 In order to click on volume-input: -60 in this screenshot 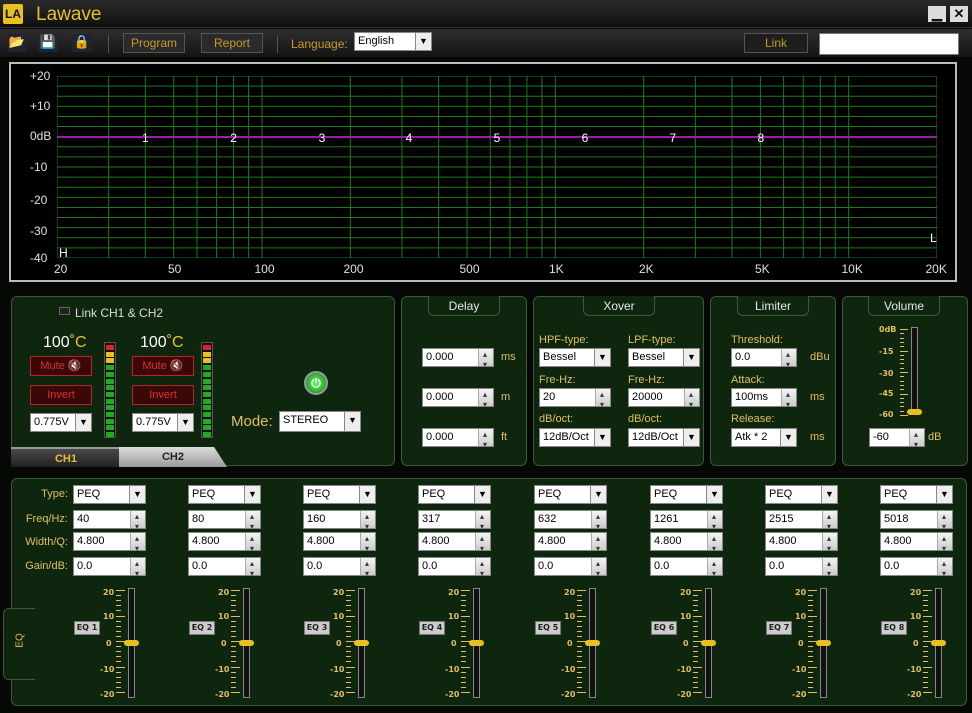, I will do `click(897, 439)`.